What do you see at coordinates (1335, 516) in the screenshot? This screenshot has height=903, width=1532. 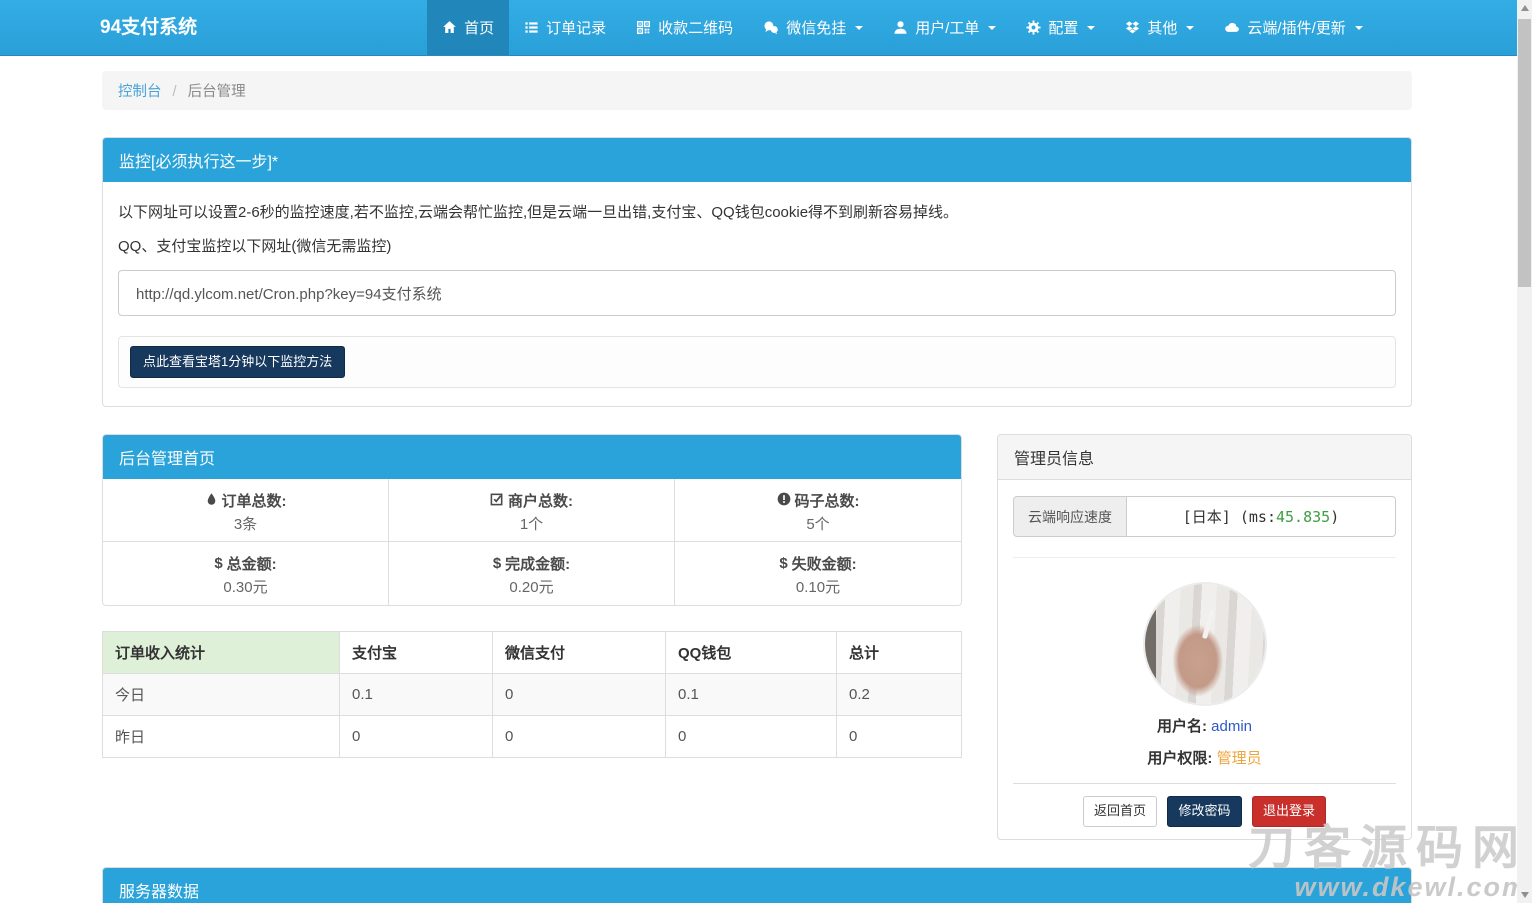 I see `speed-suffix: )` at bounding box center [1335, 516].